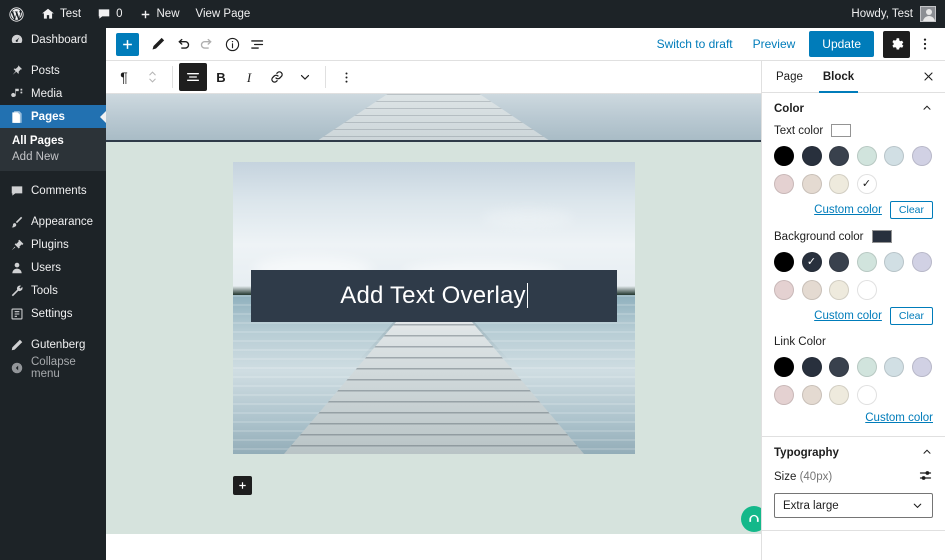 The width and height of the screenshot is (945, 560). I want to click on text-color-row: Text color, so click(853, 130).